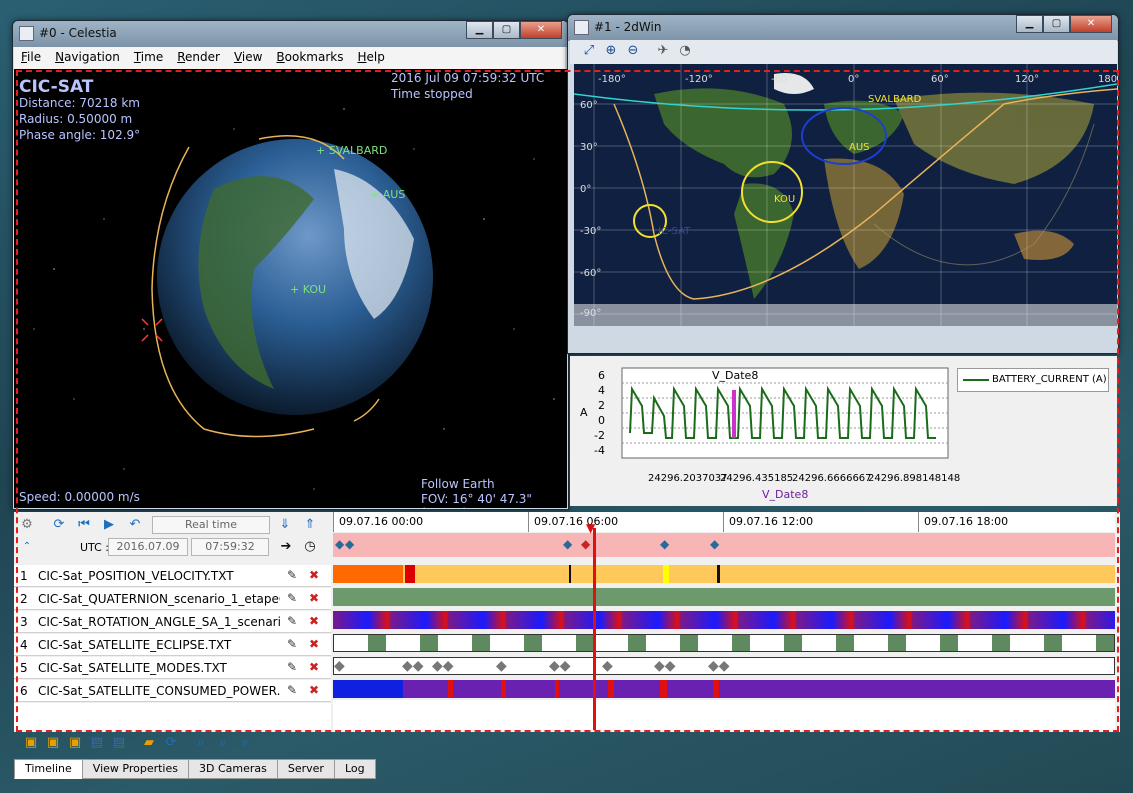 This screenshot has width=1133, height=793. Describe the element at coordinates (53, 744) in the screenshot. I see `add-file-2-icon: ▣` at that location.